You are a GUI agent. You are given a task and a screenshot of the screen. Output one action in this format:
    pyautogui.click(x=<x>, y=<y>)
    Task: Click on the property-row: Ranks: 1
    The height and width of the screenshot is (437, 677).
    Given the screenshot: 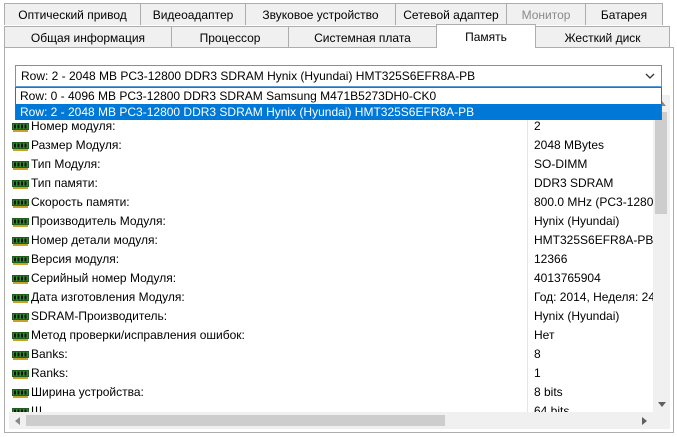 What is the action you would take?
    pyautogui.click(x=331, y=372)
    